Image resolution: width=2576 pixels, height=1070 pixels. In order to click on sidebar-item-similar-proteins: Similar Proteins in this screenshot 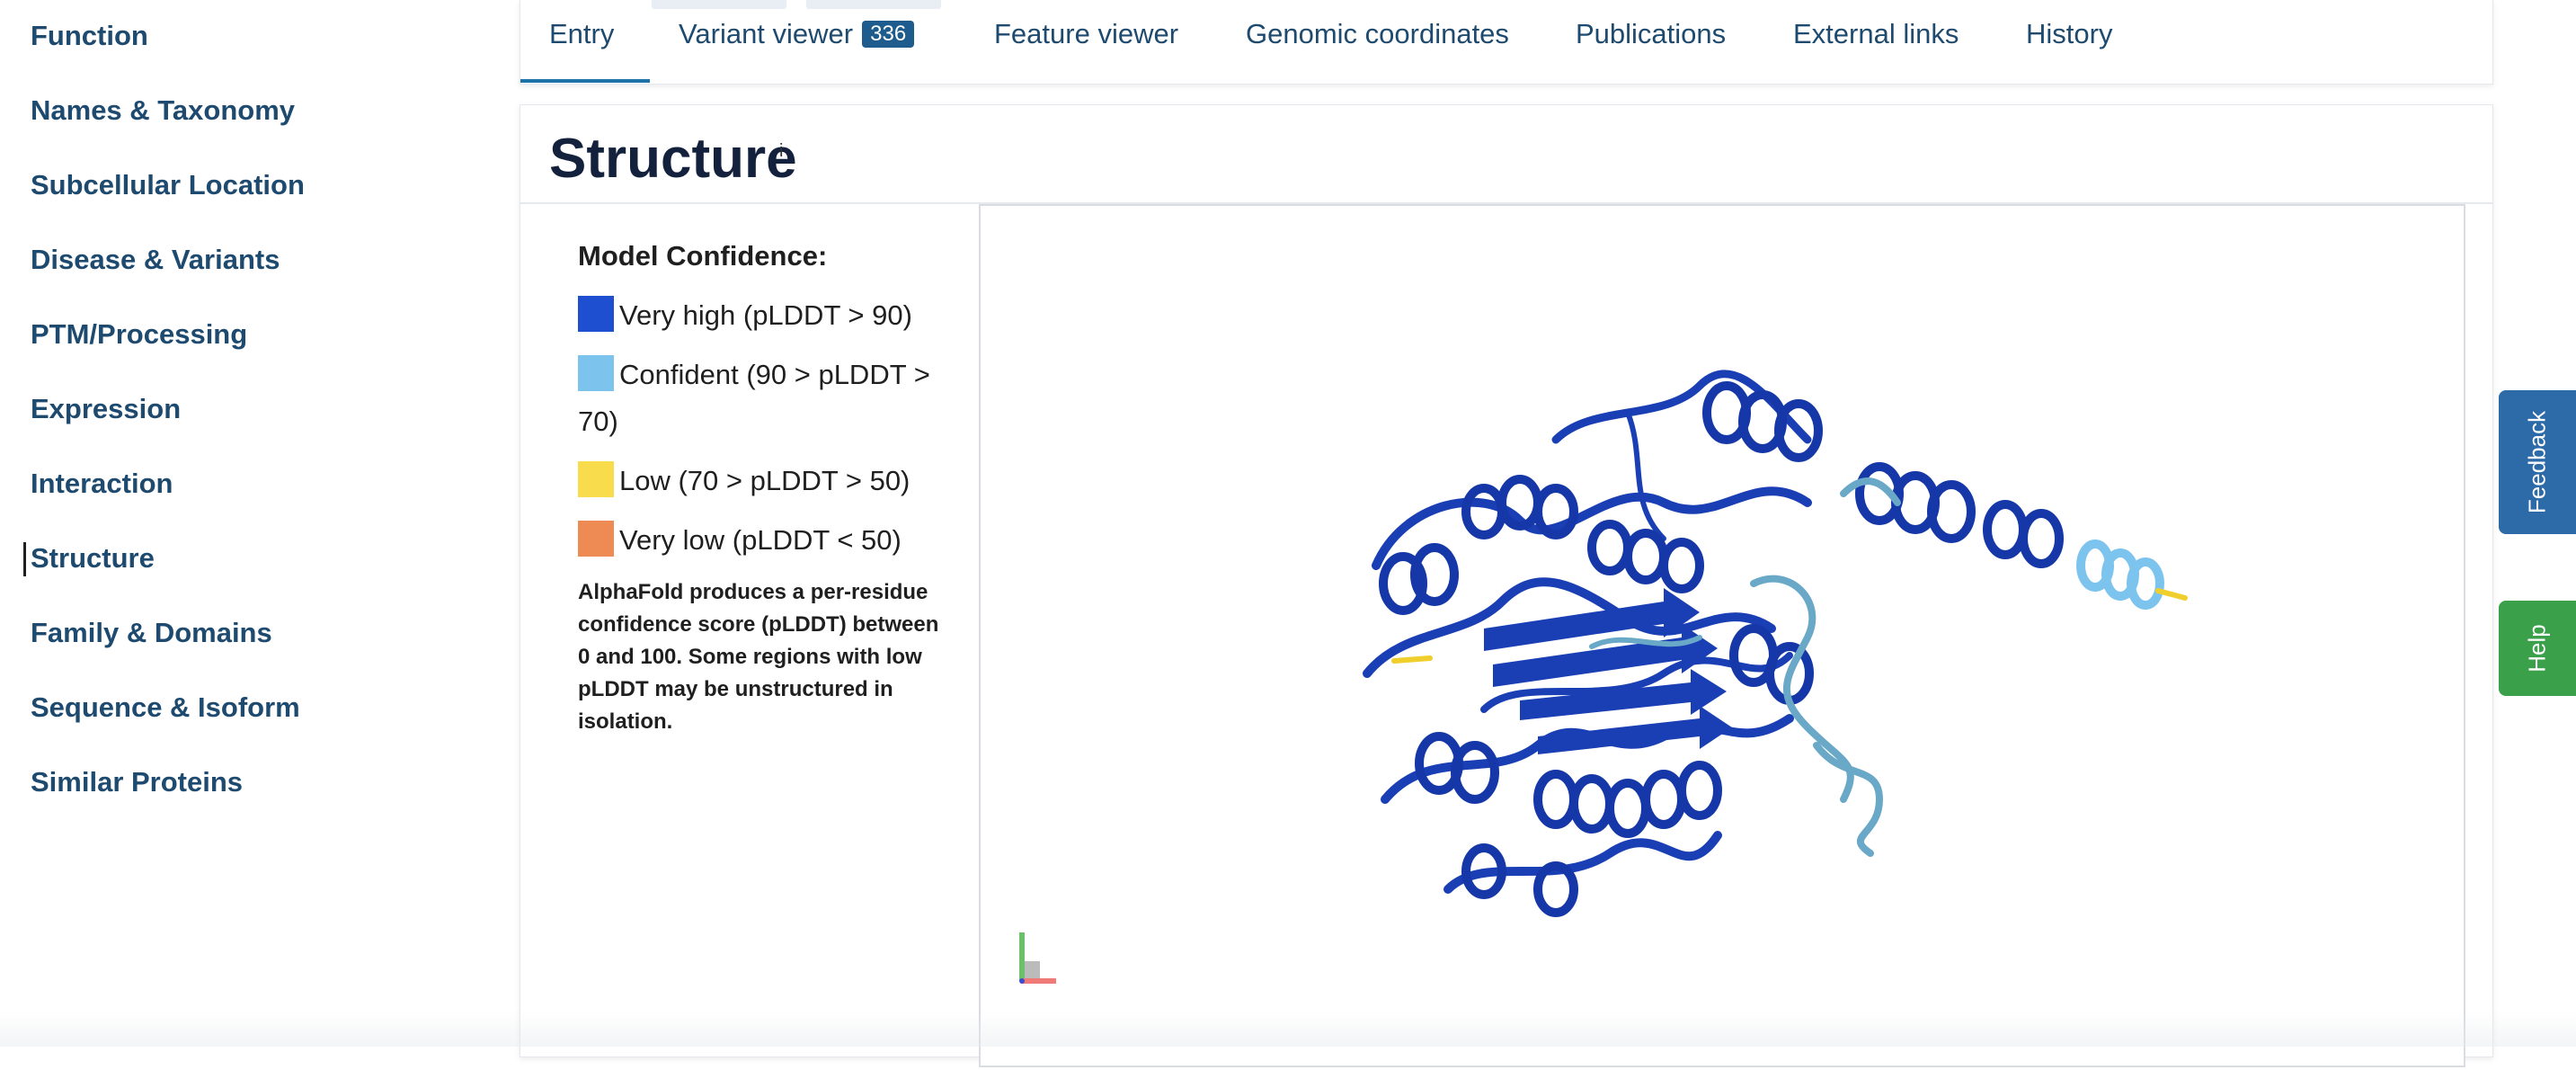, I will do `click(137, 782)`.